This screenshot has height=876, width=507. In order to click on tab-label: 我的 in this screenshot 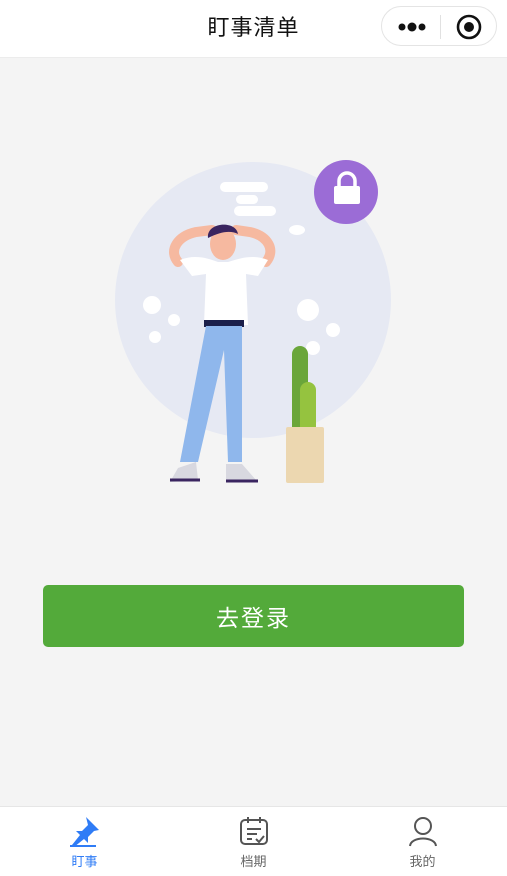, I will do `click(422, 862)`.